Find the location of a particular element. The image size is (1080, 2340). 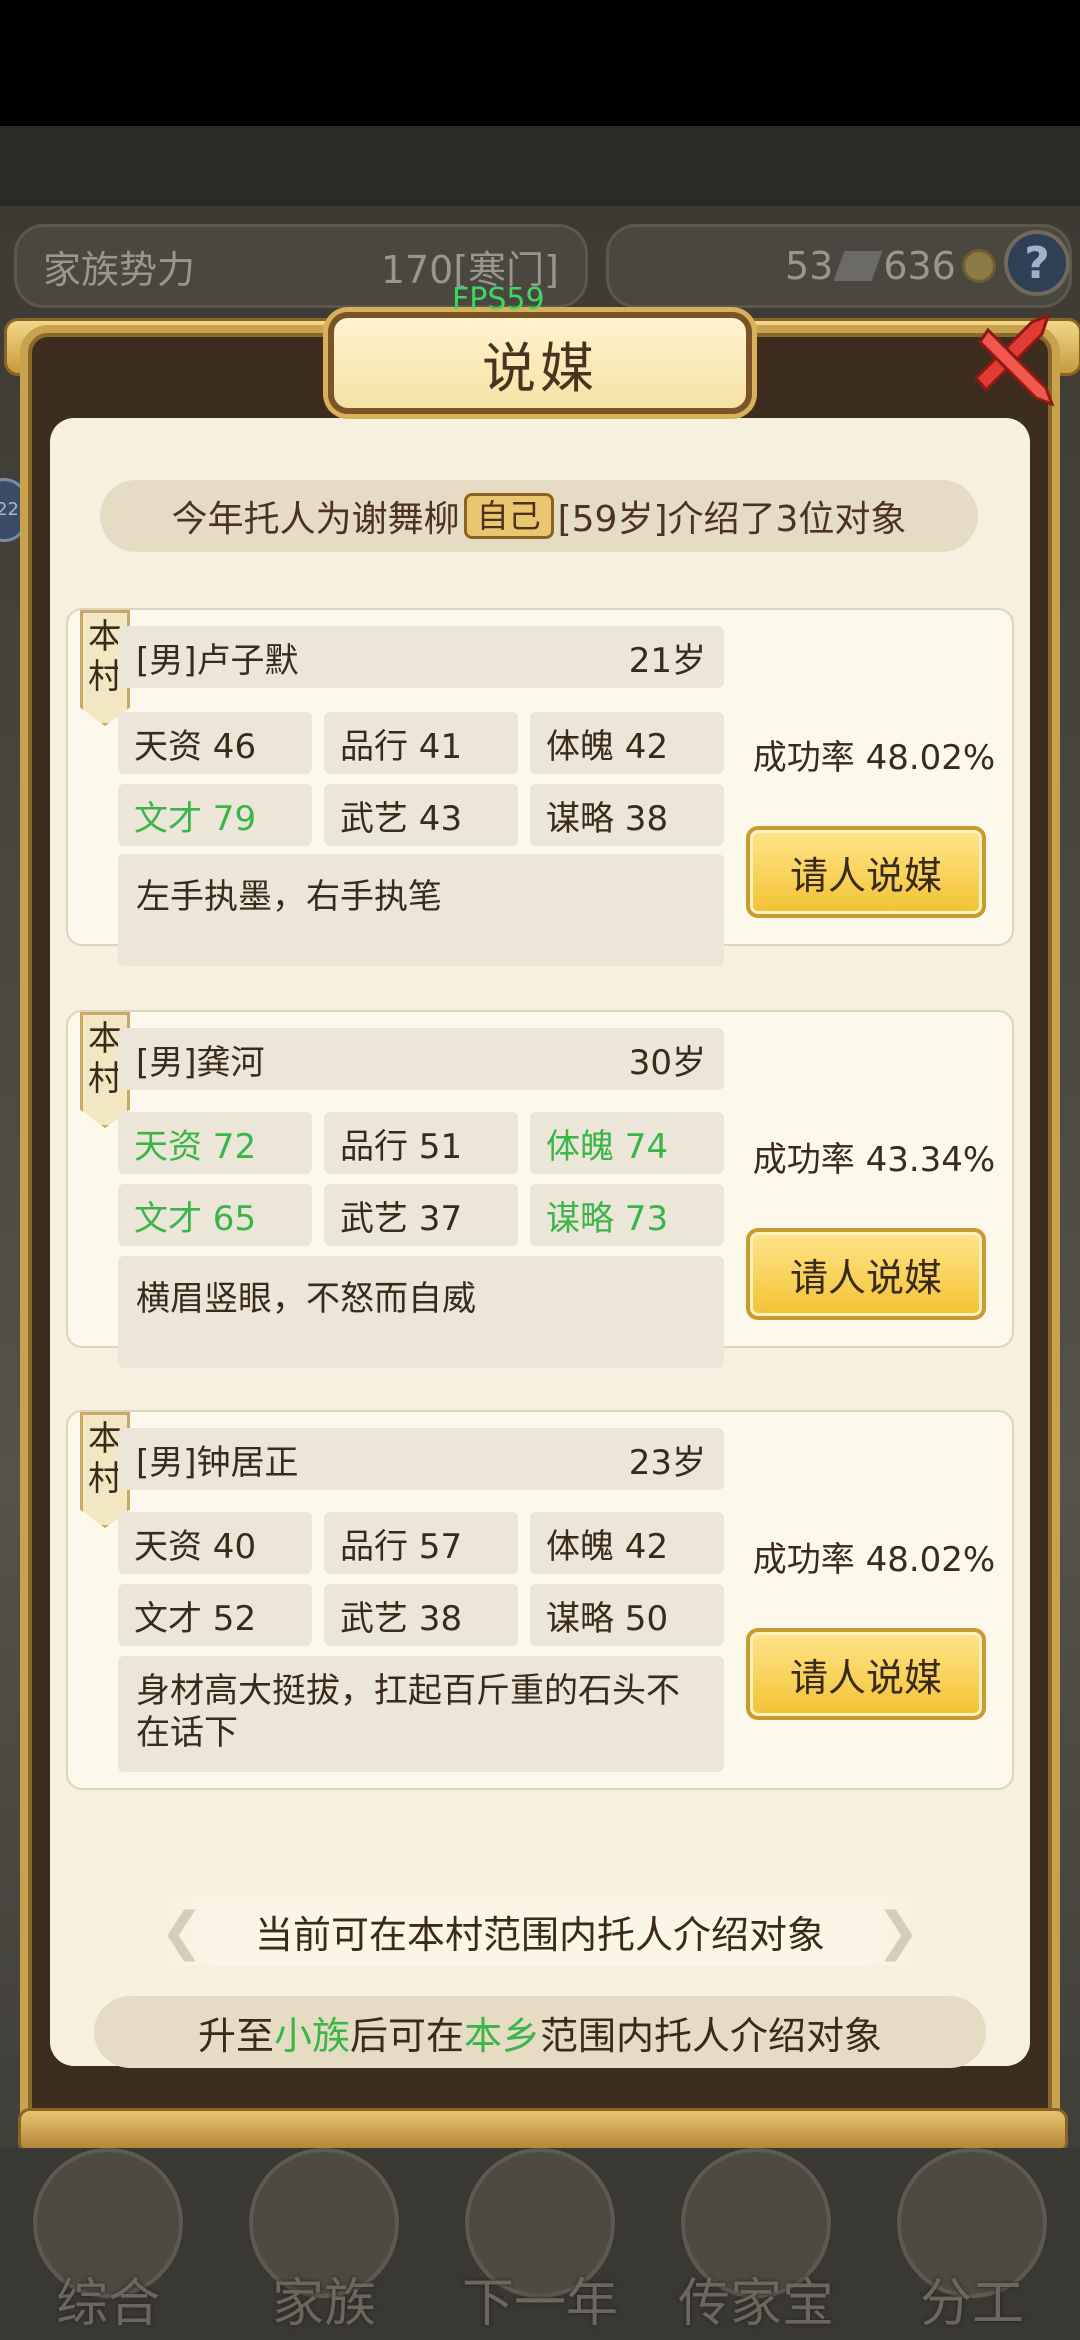

range-banner: ❮ 当前可在本村范围内托人介绍对象 ❯ is located at coordinates (540, 1931).